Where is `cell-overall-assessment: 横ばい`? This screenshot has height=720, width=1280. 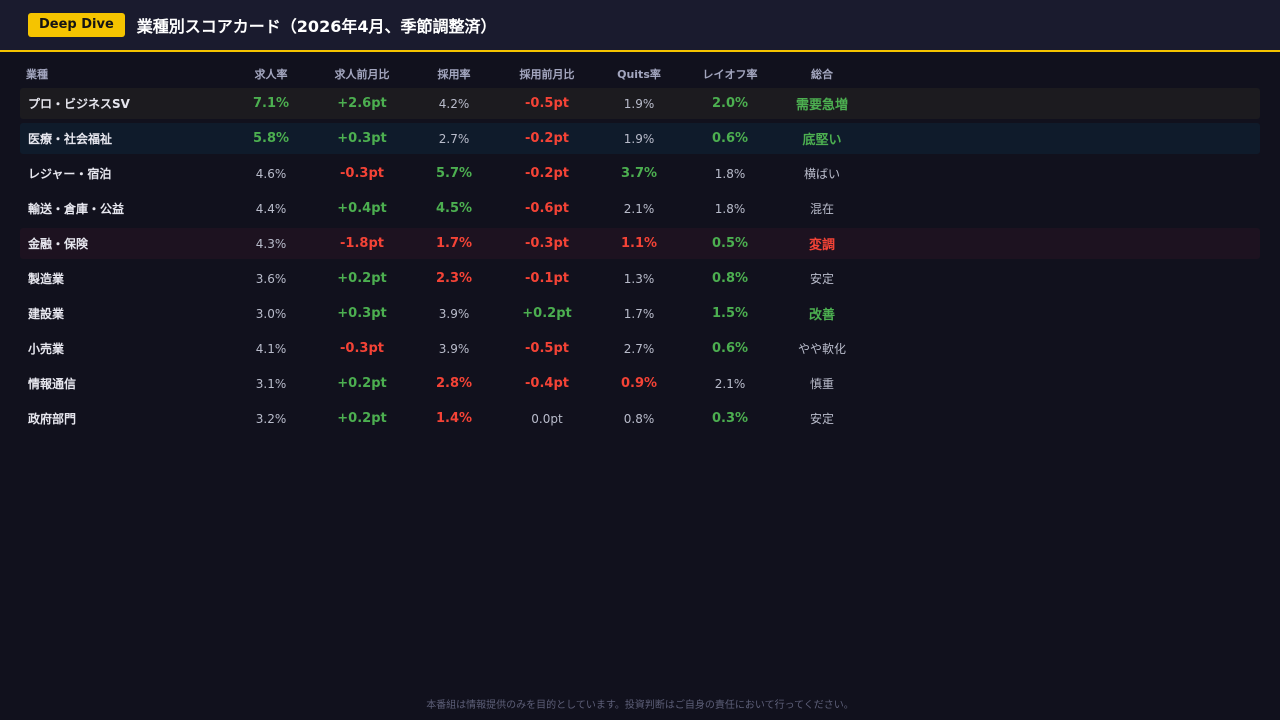
cell-overall-assessment: 横ばい is located at coordinates (821, 174).